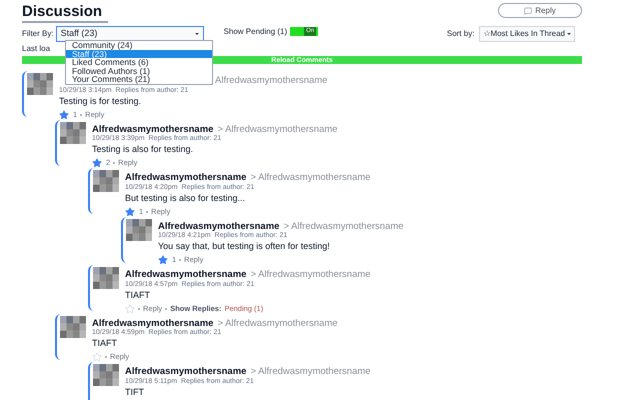 The width and height of the screenshot is (640, 400). Describe the element at coordinates (256, 32) in the screenshot. I see `show-pending-label: Show Pending (1)` at that location.